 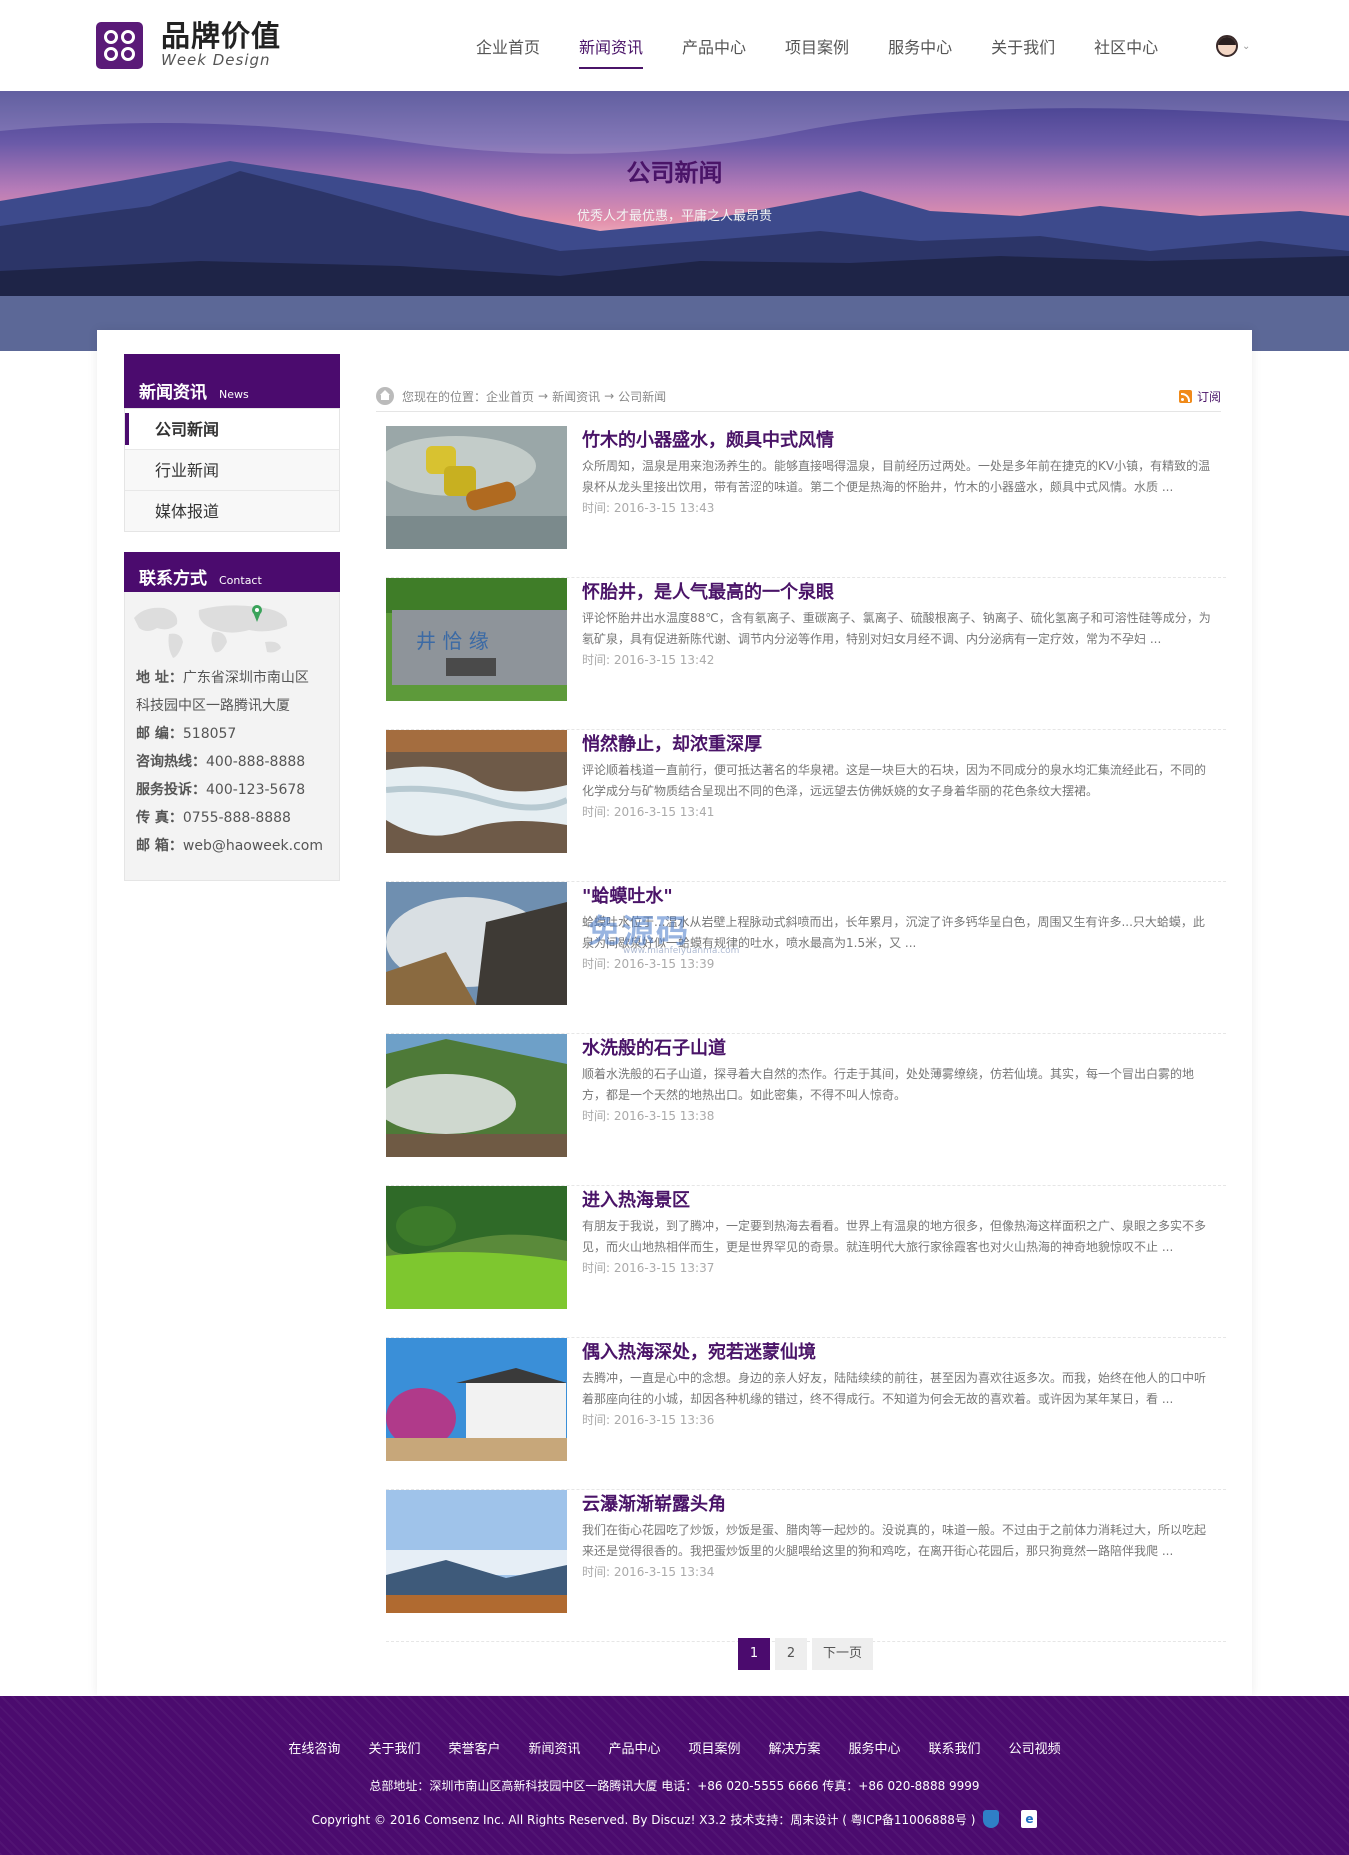 I want to click on news-time: 时间: 2016-3-15 13:42, so click(x=648, y=660).